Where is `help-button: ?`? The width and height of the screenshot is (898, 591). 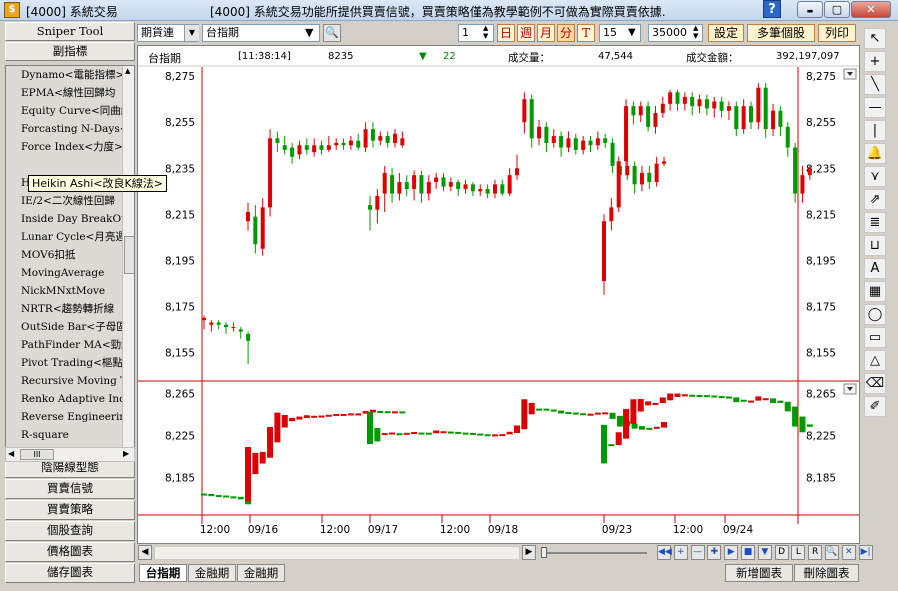
help-button: ? is located at coordinates (772, 9).